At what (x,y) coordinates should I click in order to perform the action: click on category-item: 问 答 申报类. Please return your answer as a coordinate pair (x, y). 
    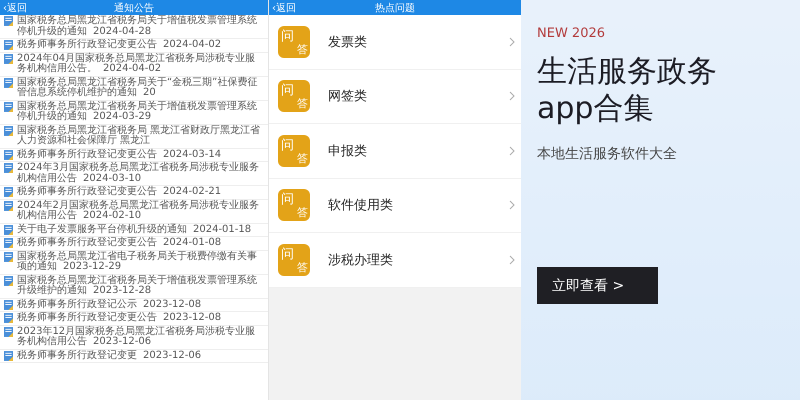
    Looking at the image, I should click on (395, 151).